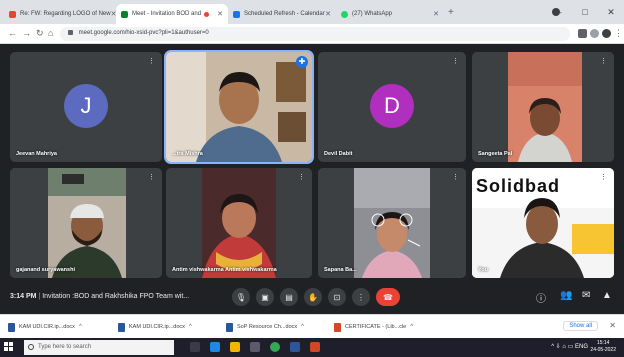 This screenshot has width=624, height=357. I want to click on download-item: CERTIFICATE - (Lib...cle ^, so click(373, 327).